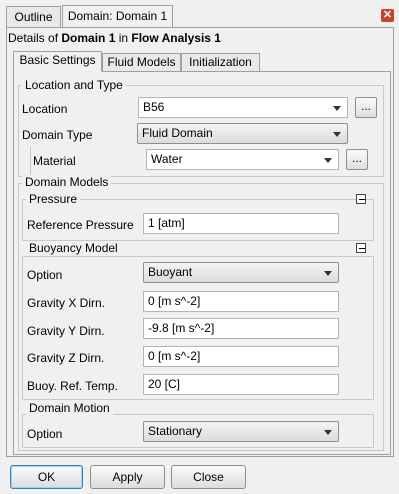 Image resolution: width=399 pixels, height=494 pixels. I want to click on material-indent, so click(30, 161).